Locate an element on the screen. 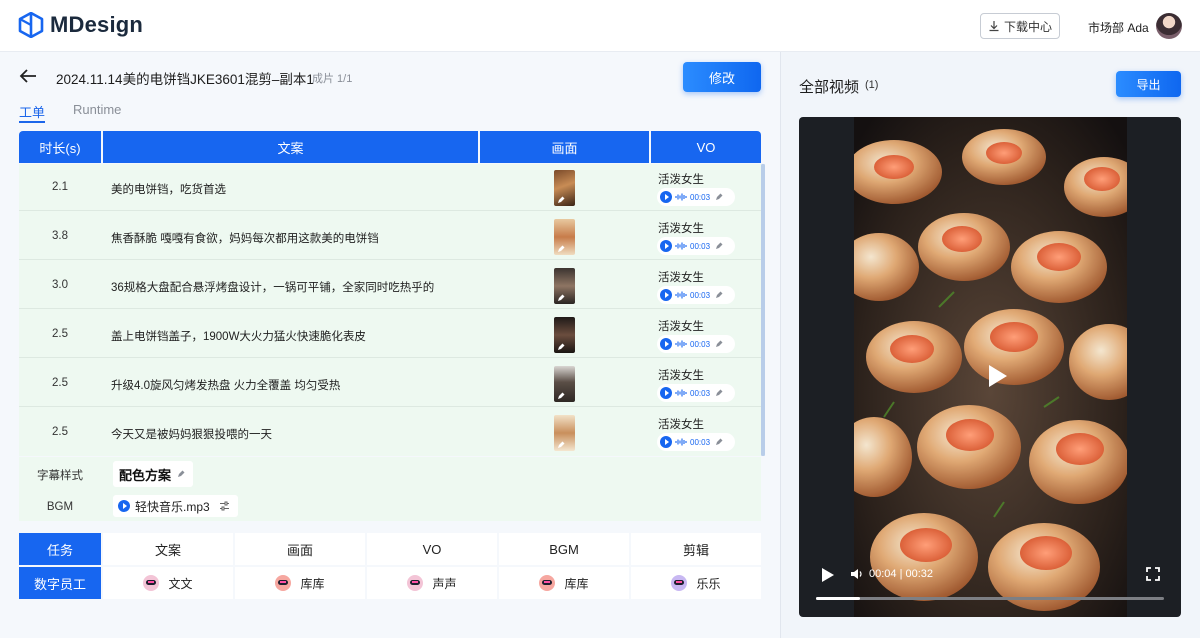  page-title: 2024.11.14美的电饼铛JKE3601混剪–副本1 is located at coordinates (185, 79).